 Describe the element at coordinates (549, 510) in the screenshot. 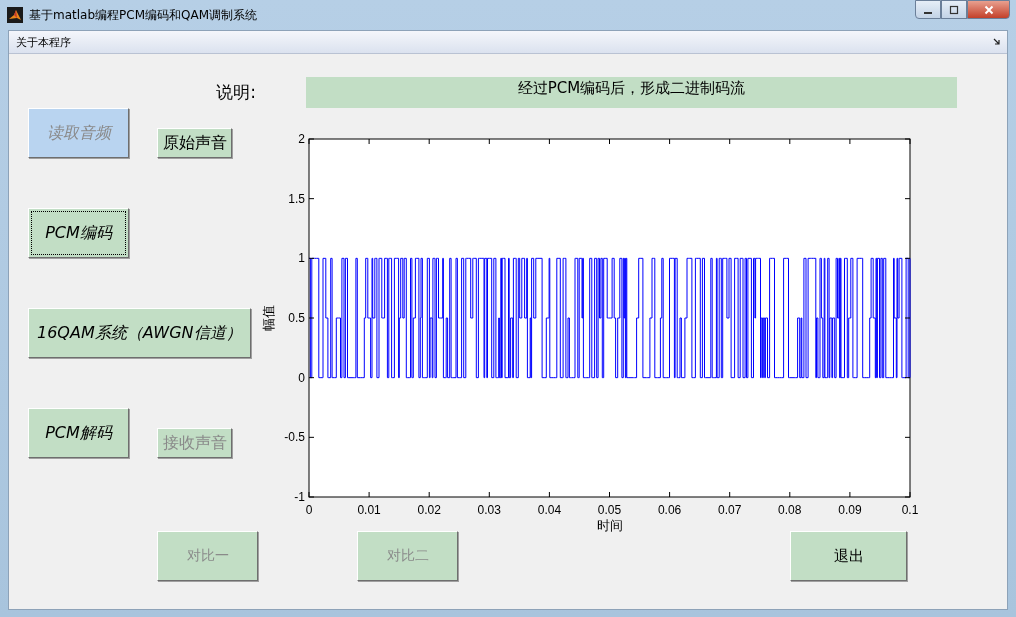

I see `axis-tick-label: 0.04` at that location.